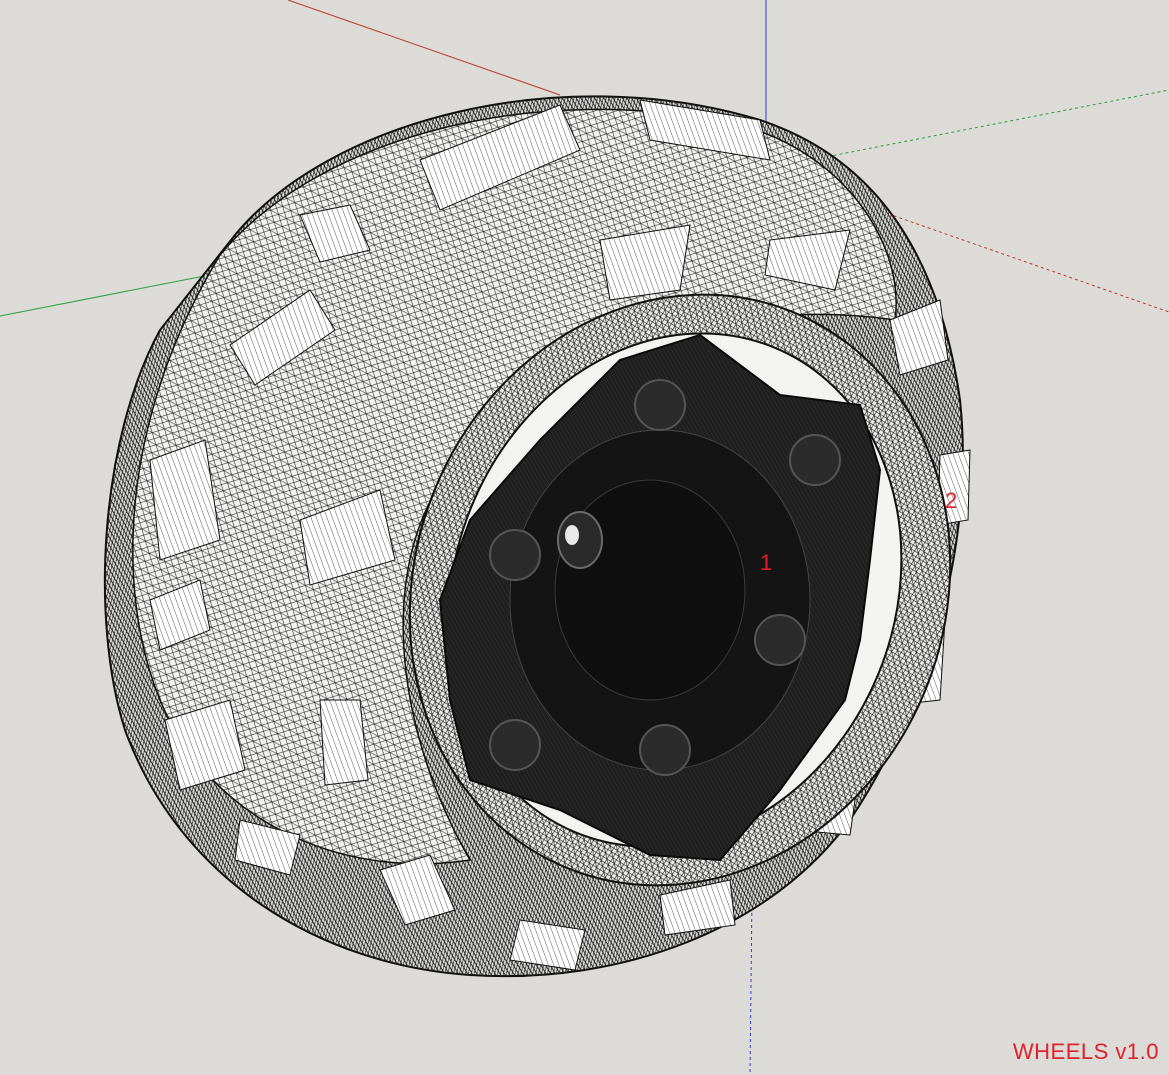  Describe the element at coordinates (580, 540) in the screenshot. I see `axle-bore` at that location.